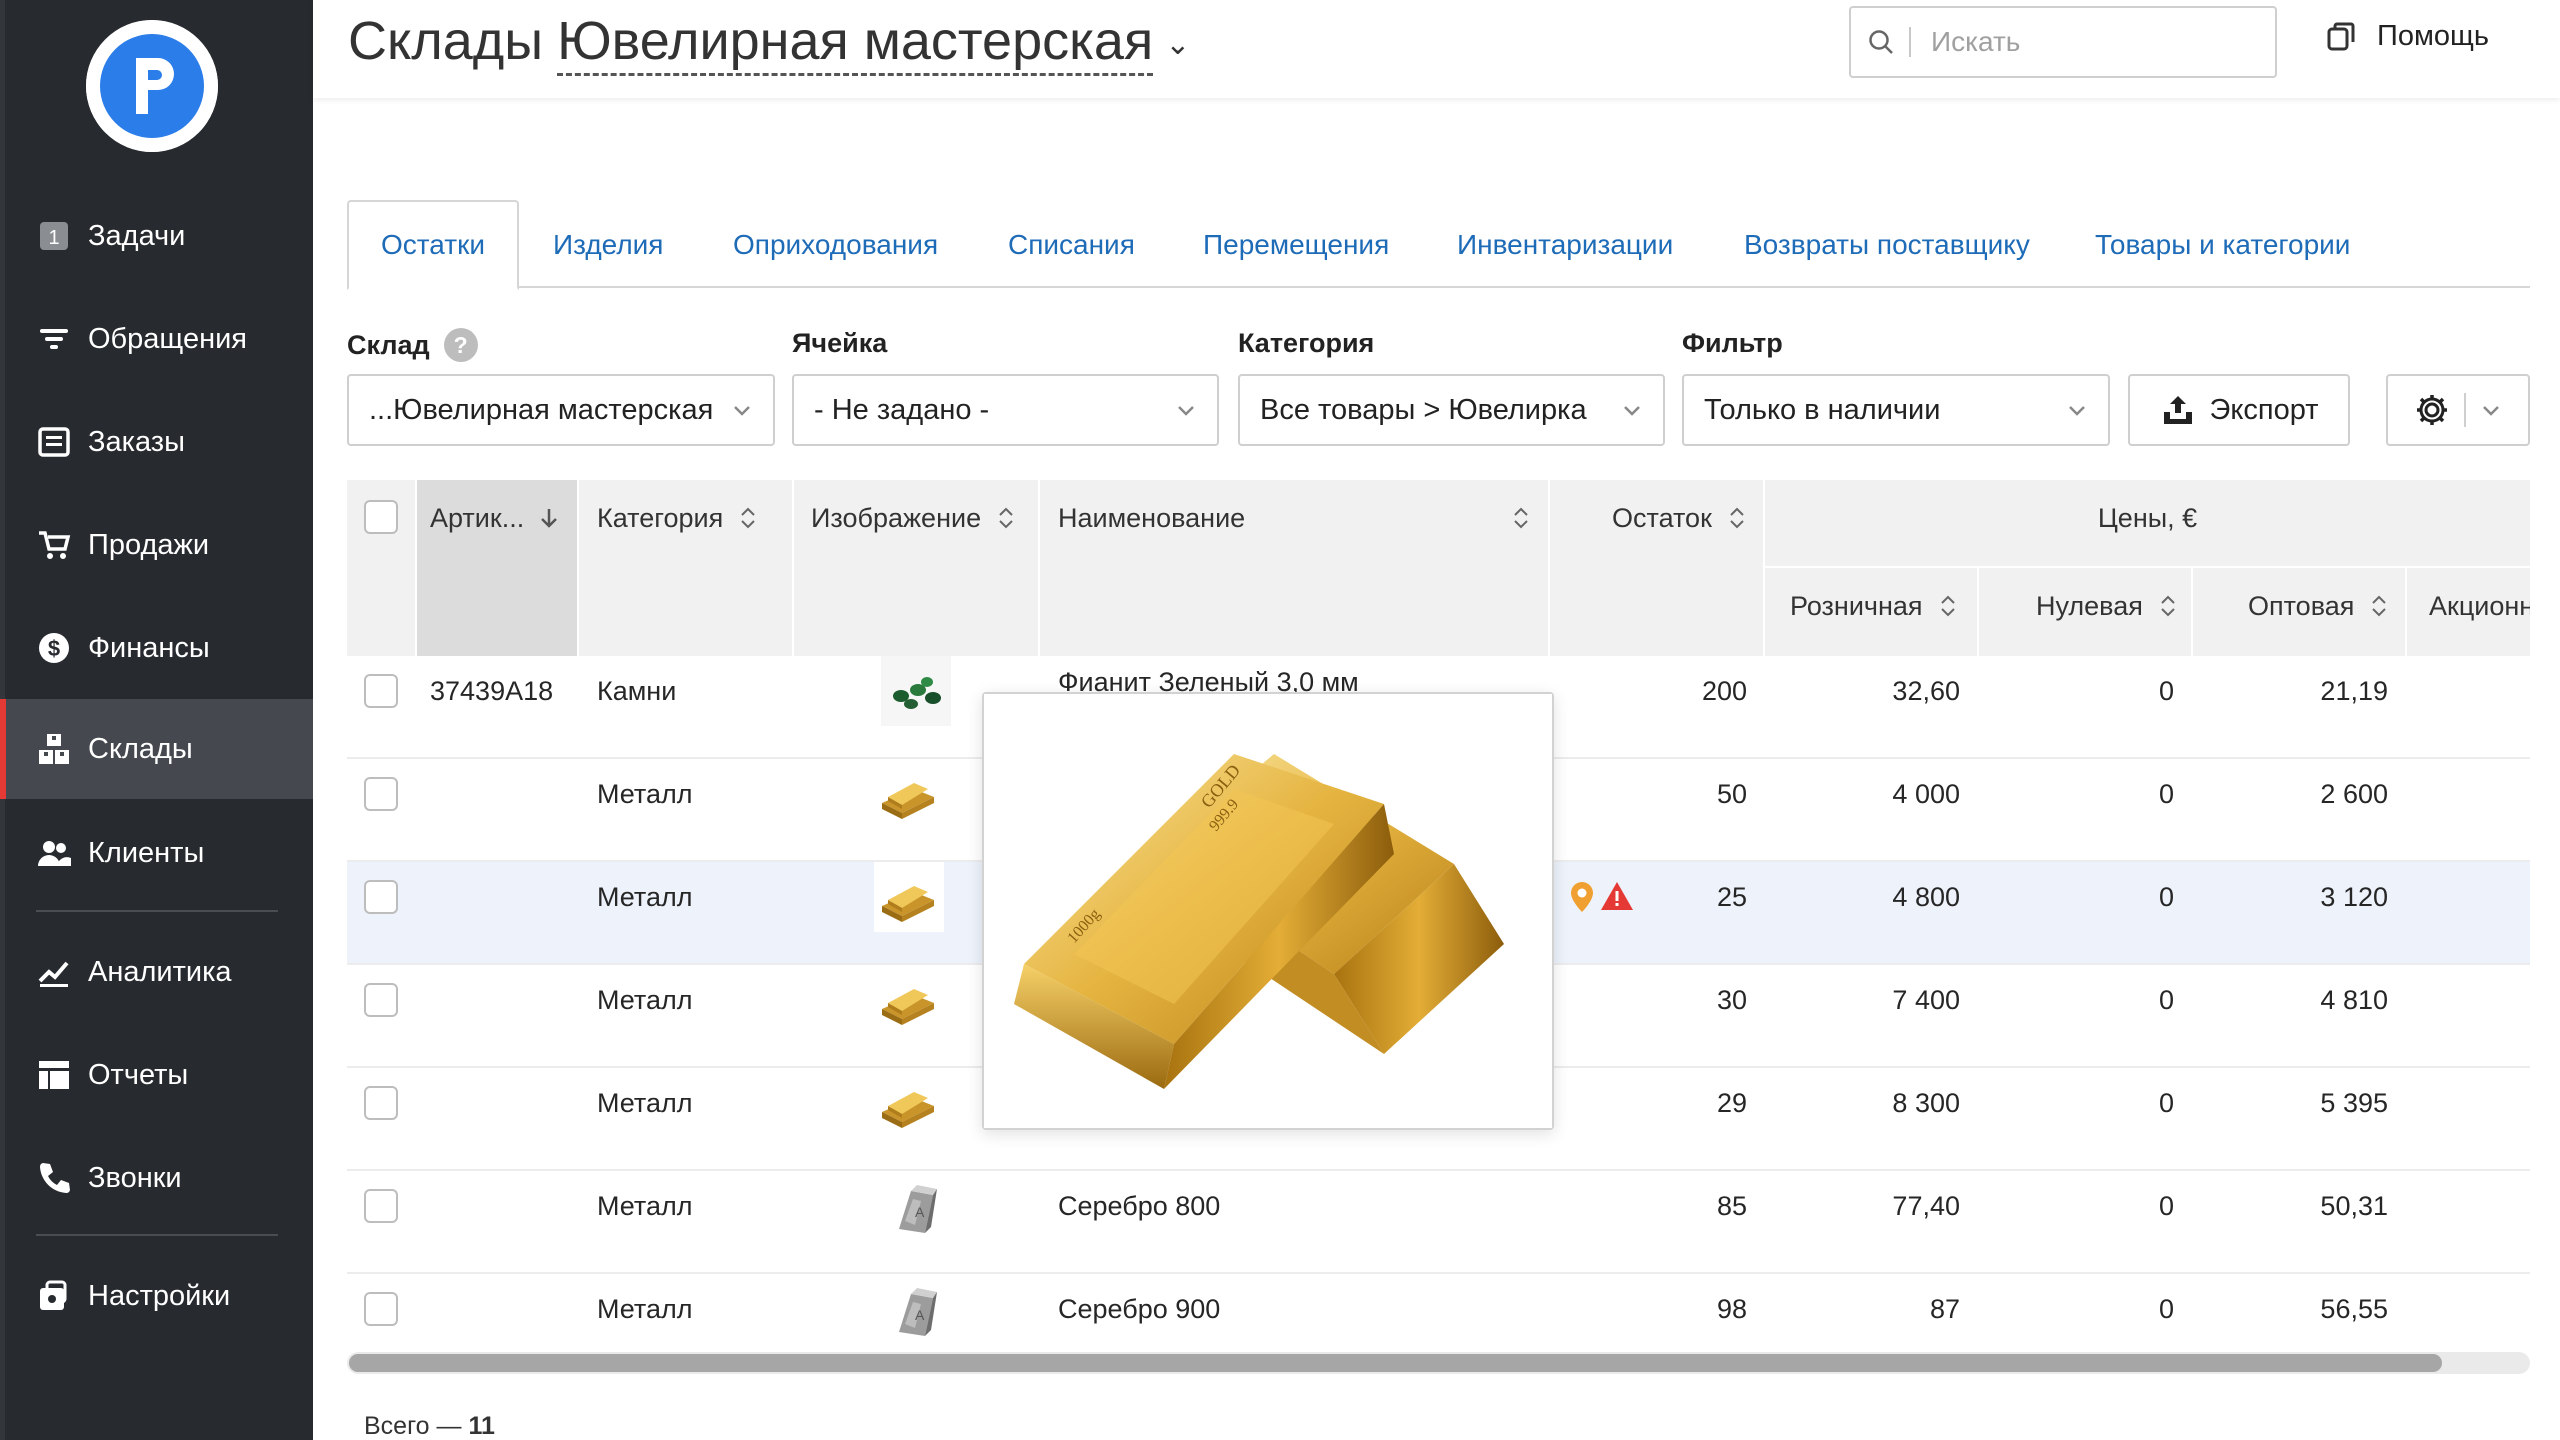  Describe the element at coordinates (1438, 1222) in the screenshot. I see `table-row: Металл A Серебро 800 85 77,40 0 50,31` at that location.